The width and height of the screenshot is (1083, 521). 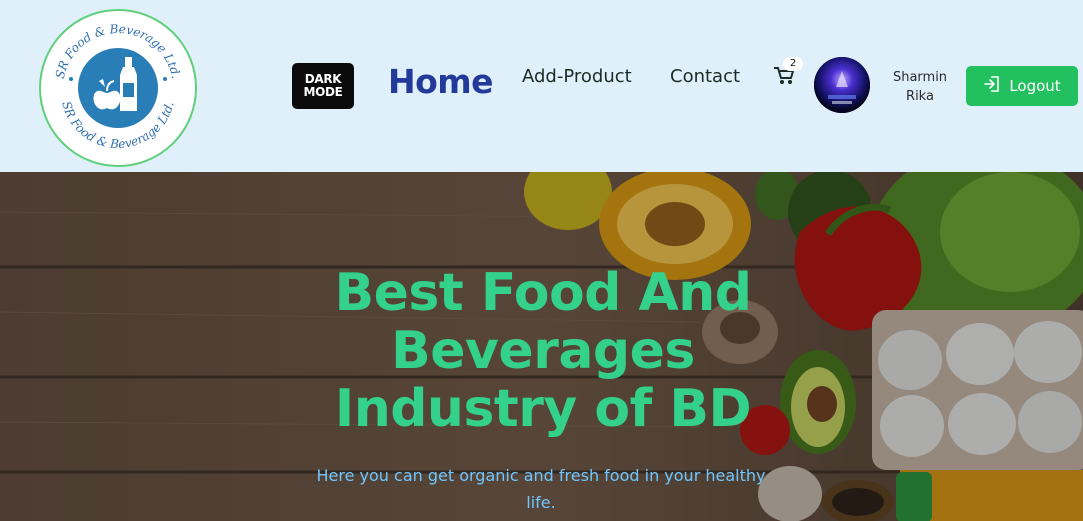 I want to click on logout-icon, so click(x=992, y=86).